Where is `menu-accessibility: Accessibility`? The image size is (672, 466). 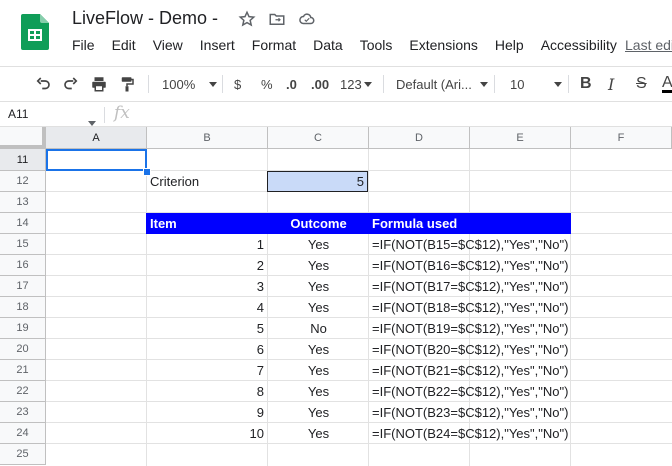
menu-accessibility: Accessibility is located at coordinates (579, 45).